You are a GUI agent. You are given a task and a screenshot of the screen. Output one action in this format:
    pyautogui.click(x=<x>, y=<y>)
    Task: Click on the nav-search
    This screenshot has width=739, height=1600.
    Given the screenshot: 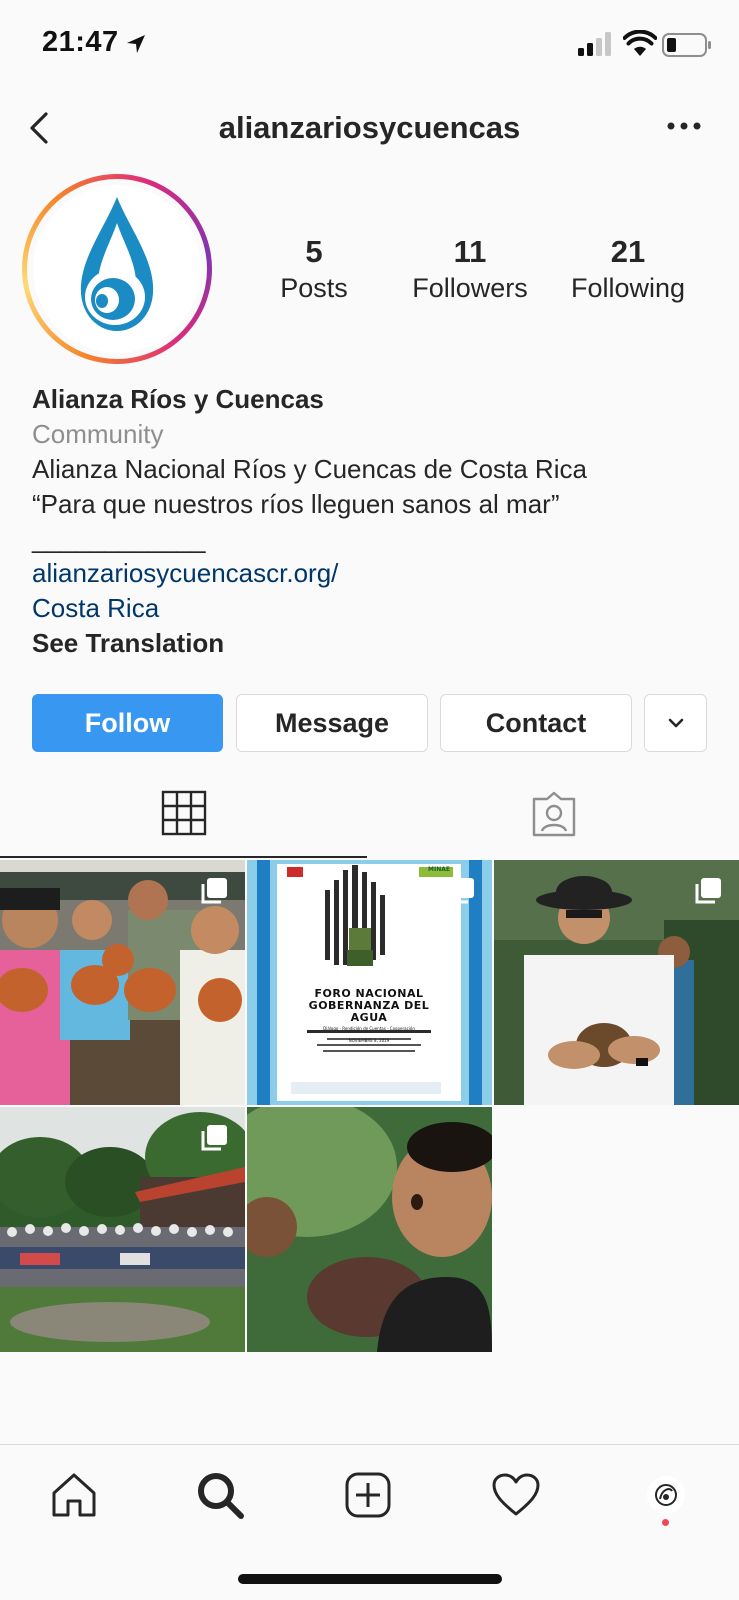 What is the action you would take?
    pyautogui.click(x=220, y=1495)
    